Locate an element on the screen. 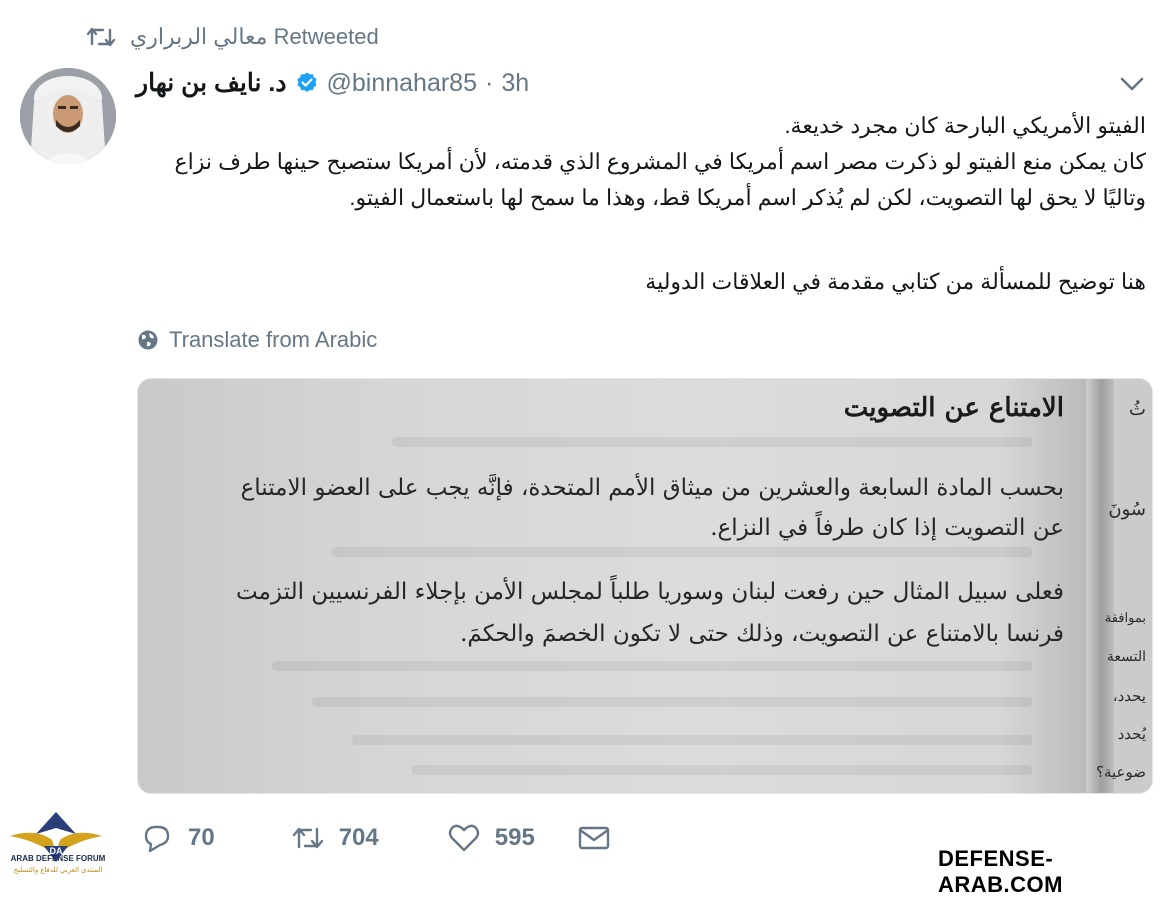  retweet-context: معالي الربراري Retweeted is located at coordinates (232, 37).